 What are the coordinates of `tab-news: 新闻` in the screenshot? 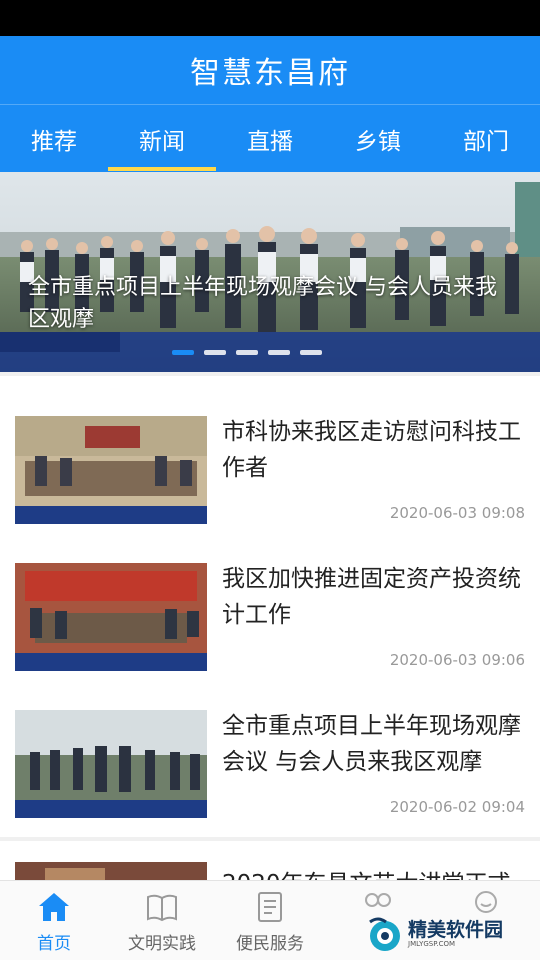 It's located at (162, 139).